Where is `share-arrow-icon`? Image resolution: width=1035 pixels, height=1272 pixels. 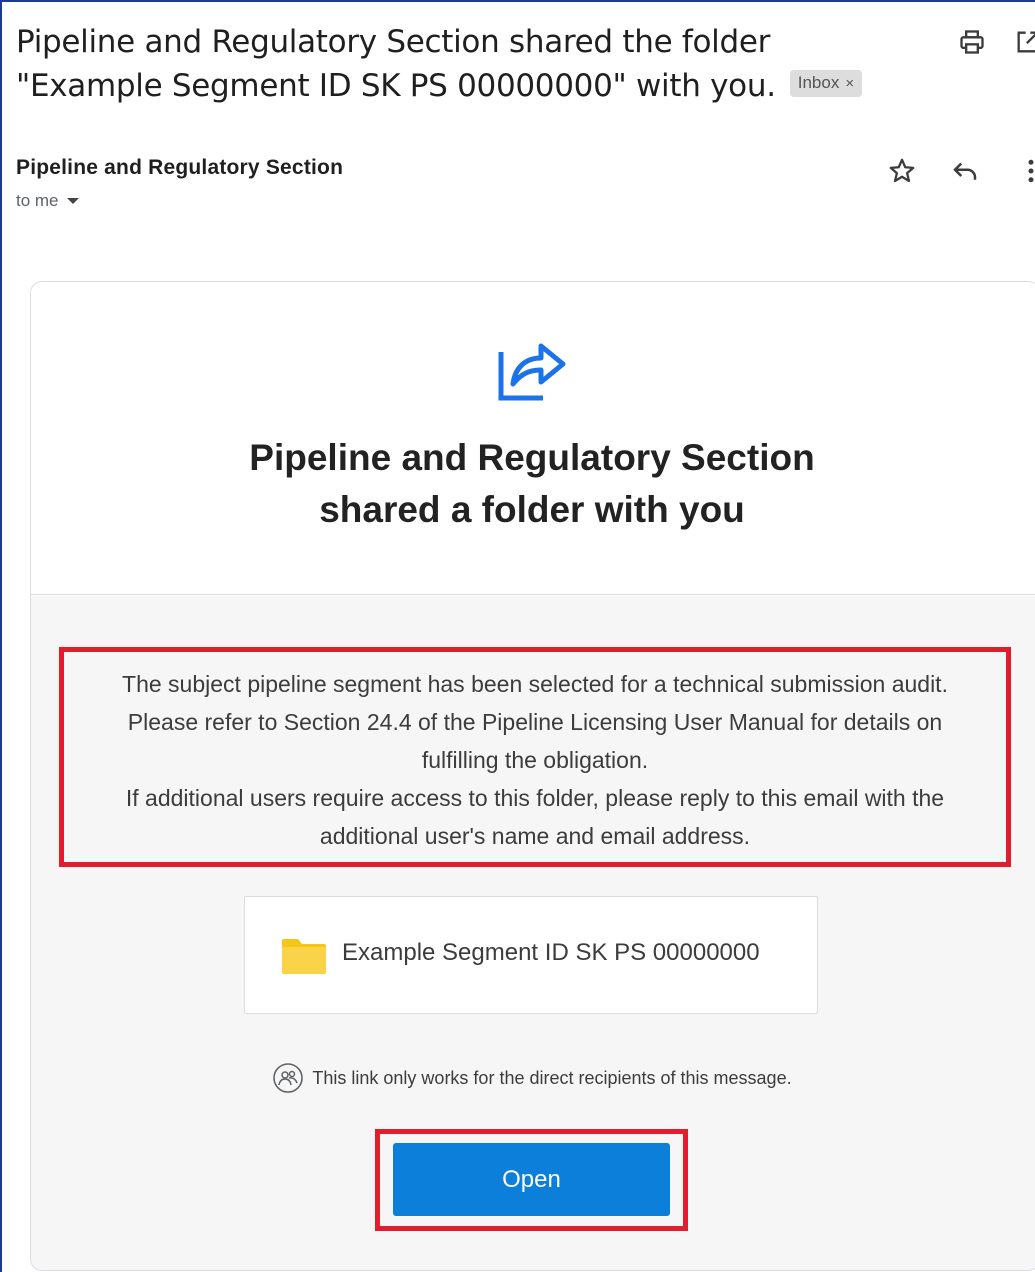 share-arrow-icon is located at coordinates (532, 372).